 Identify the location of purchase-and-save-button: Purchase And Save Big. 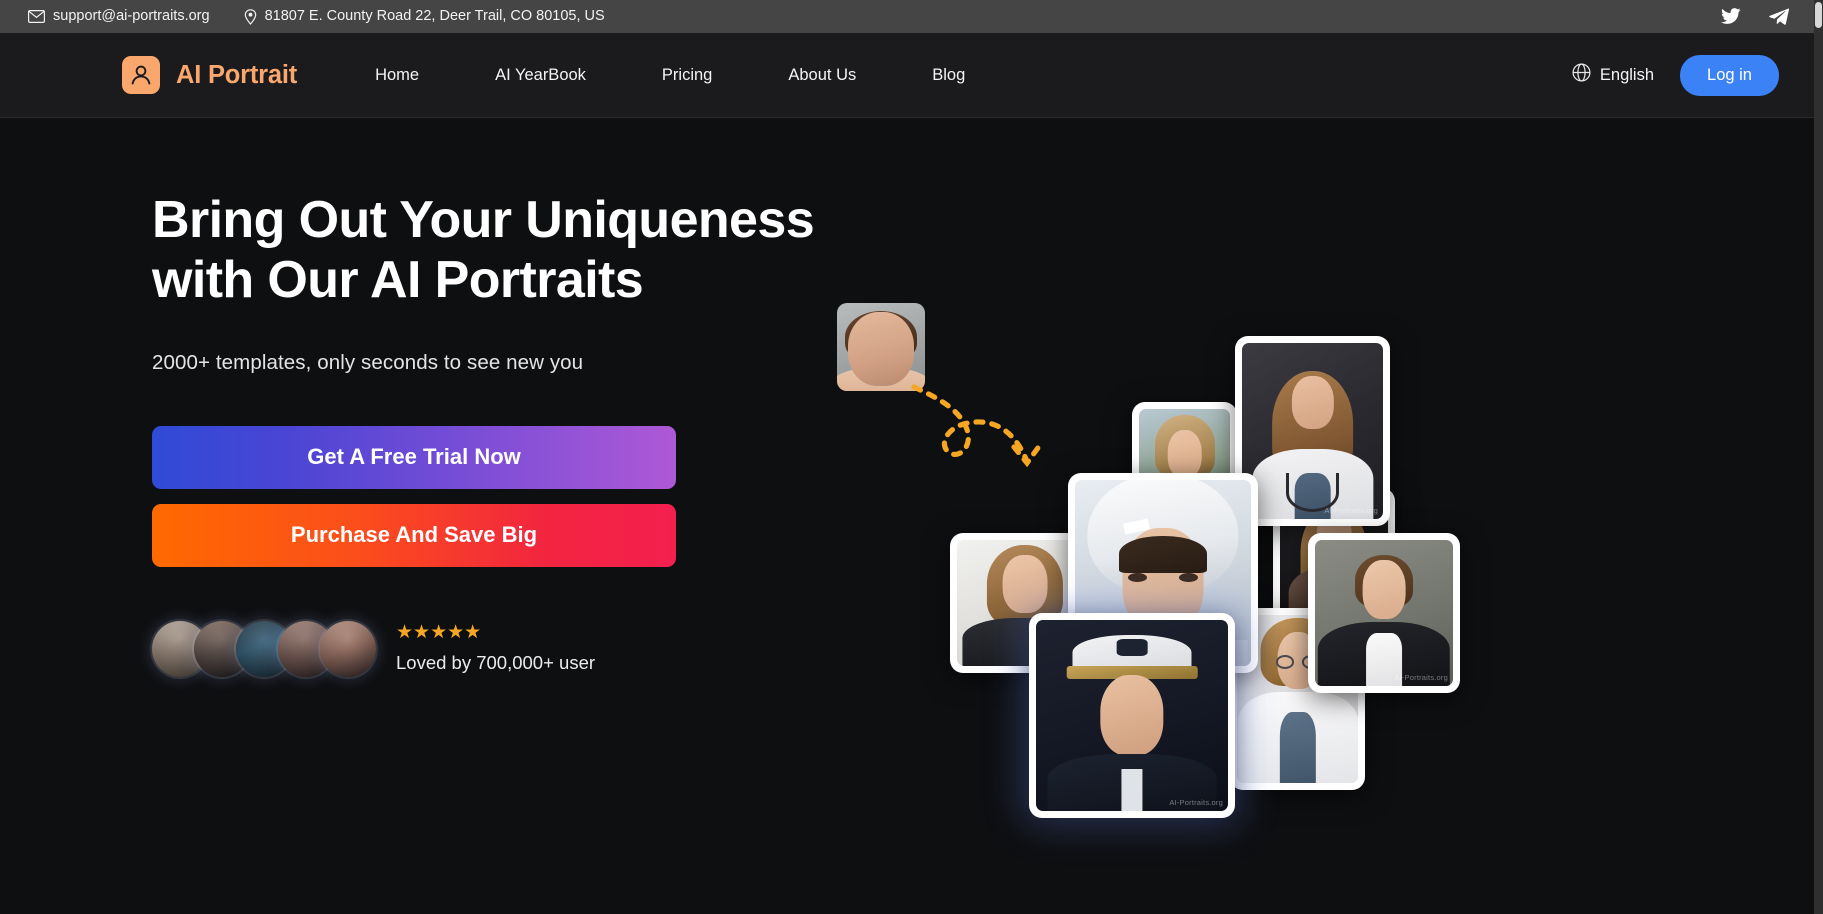
(414, 535).